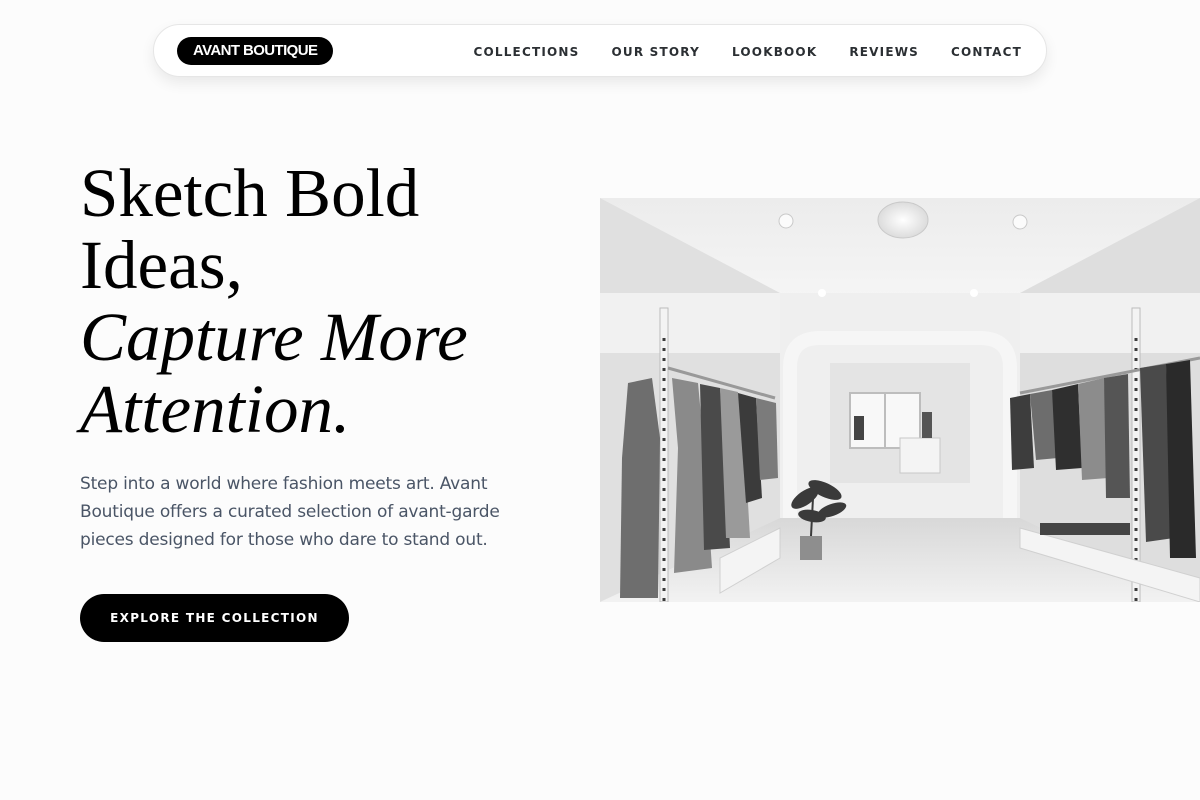 Image resolution: width=1200 pixels, height=800 pixels. I want to click on nav-link-our-story: OUR STORY, so click(656, 52).